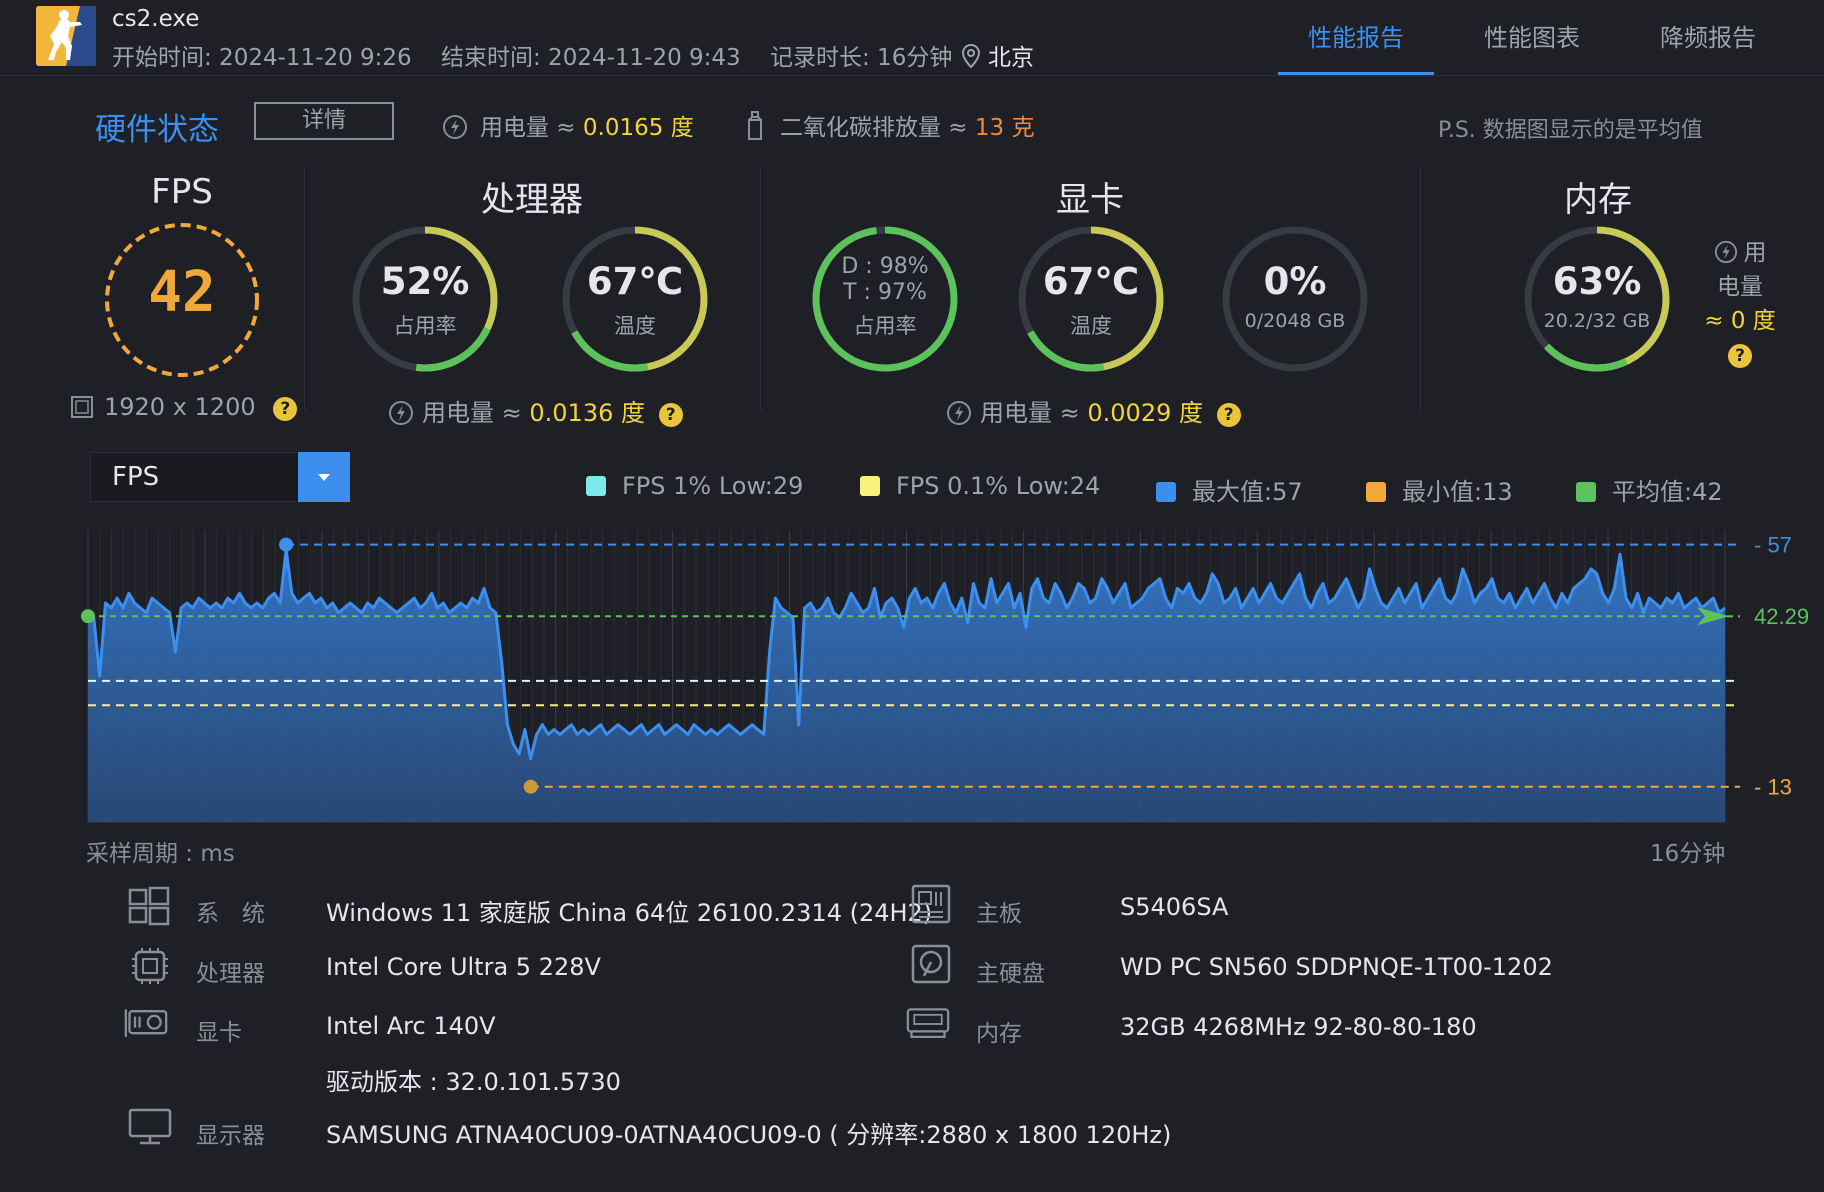  I want to click on memory-energy-line1: 用, so click(1755, 253).